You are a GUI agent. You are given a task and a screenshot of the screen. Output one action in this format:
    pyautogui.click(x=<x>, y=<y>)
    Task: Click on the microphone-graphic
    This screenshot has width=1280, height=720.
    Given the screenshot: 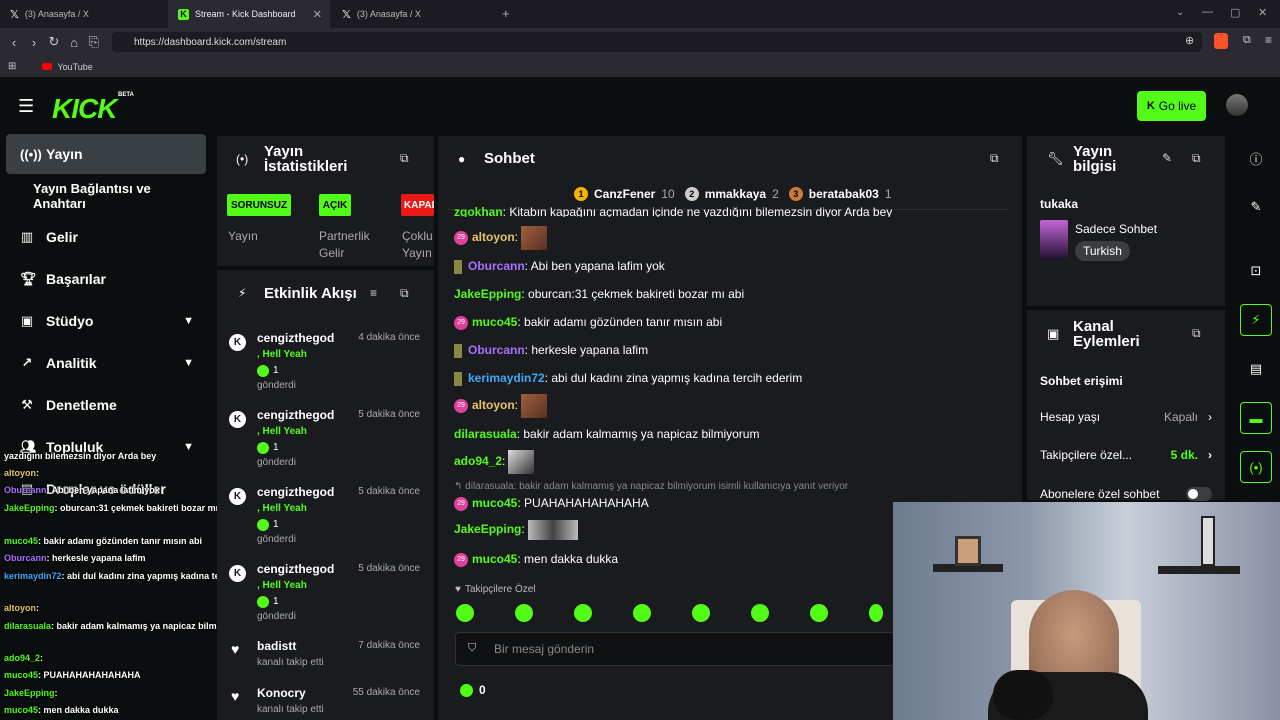 What is the action you would take?
    pyautogui.click(x=1023, y=695)
    